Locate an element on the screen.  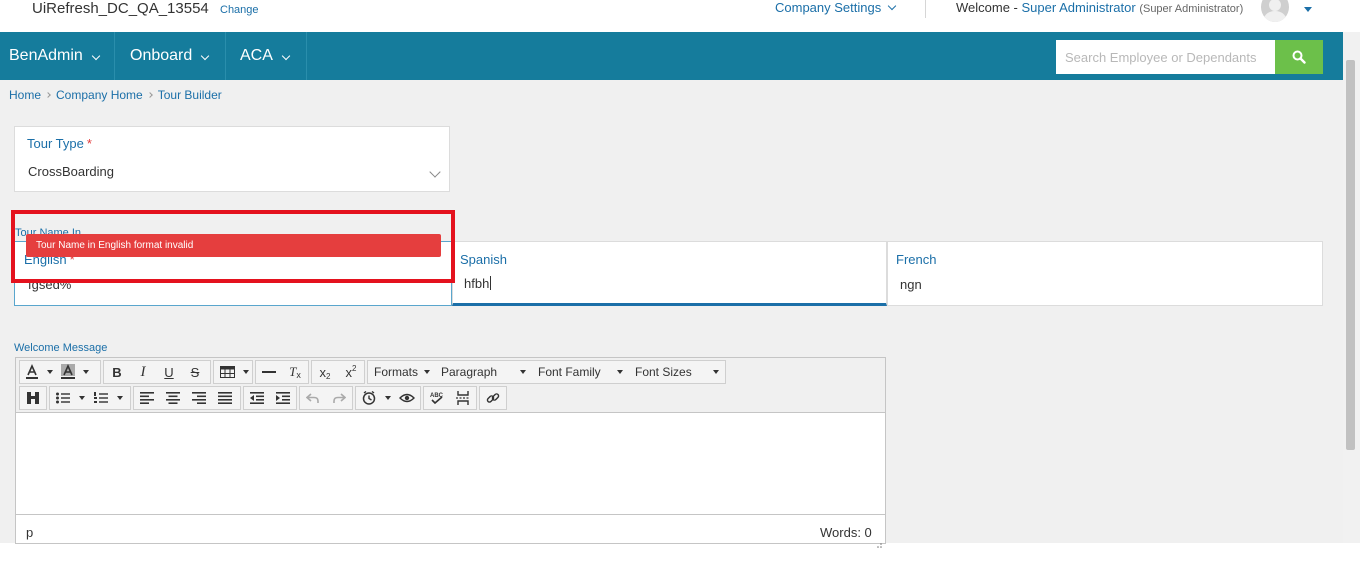
table-group is located at coordinates (233, 372).